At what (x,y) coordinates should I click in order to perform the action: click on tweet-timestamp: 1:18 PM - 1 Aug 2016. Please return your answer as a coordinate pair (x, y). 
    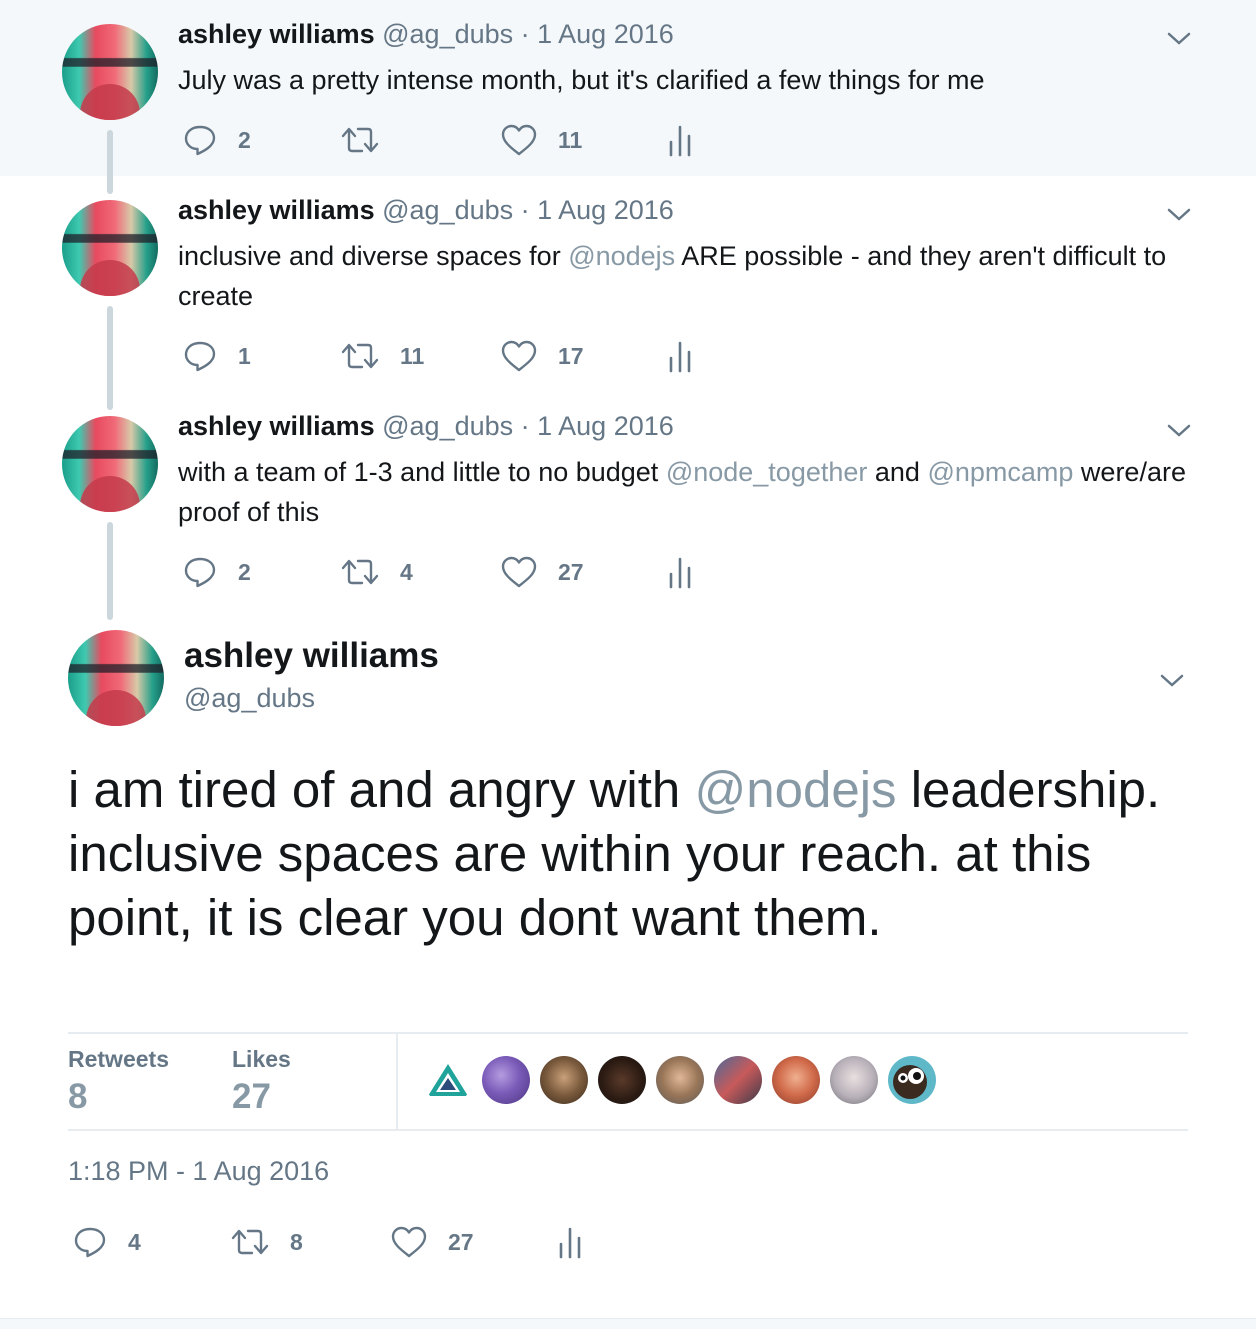
    Looking at the image, I should click on (198, 1171).